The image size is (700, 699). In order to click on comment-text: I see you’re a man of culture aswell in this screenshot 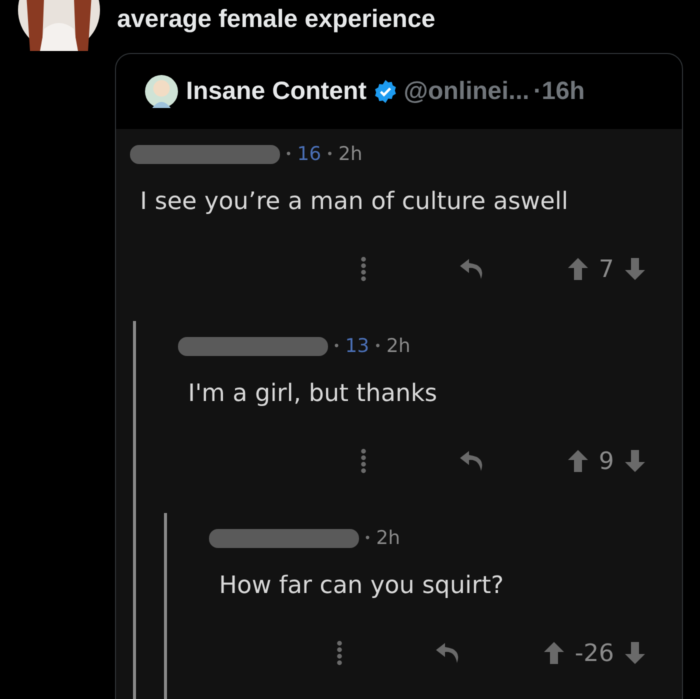, I will do `click(355, 201)`.